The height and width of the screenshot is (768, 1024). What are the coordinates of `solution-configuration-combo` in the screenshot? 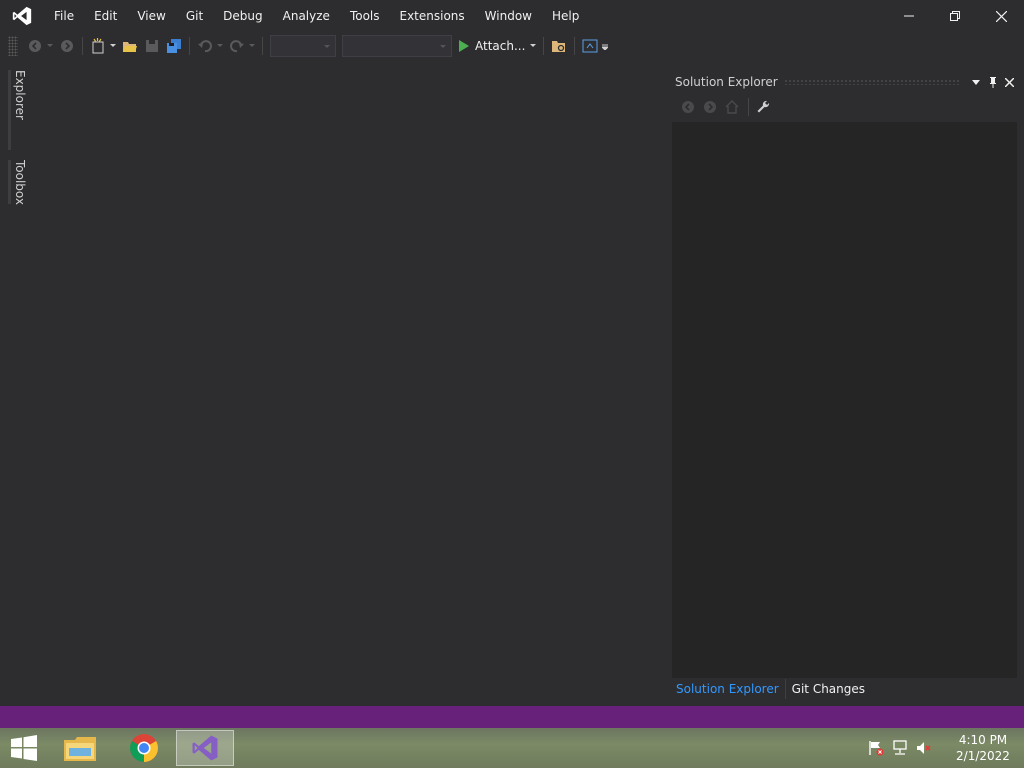 It's located at (303, 46).